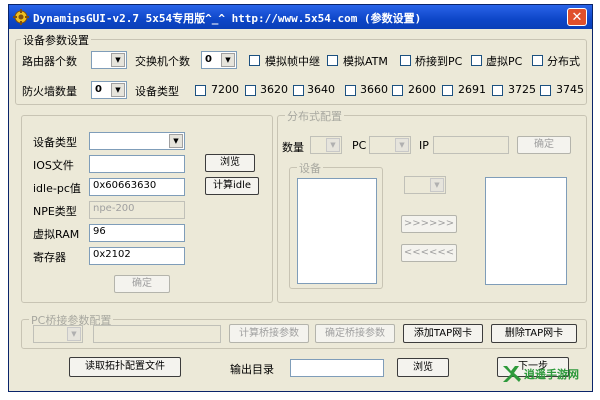  What do you see at coordinates (522, 89) in the screenshot?
I see `device-3725-label: 3725` at bounding box center [522, 89].